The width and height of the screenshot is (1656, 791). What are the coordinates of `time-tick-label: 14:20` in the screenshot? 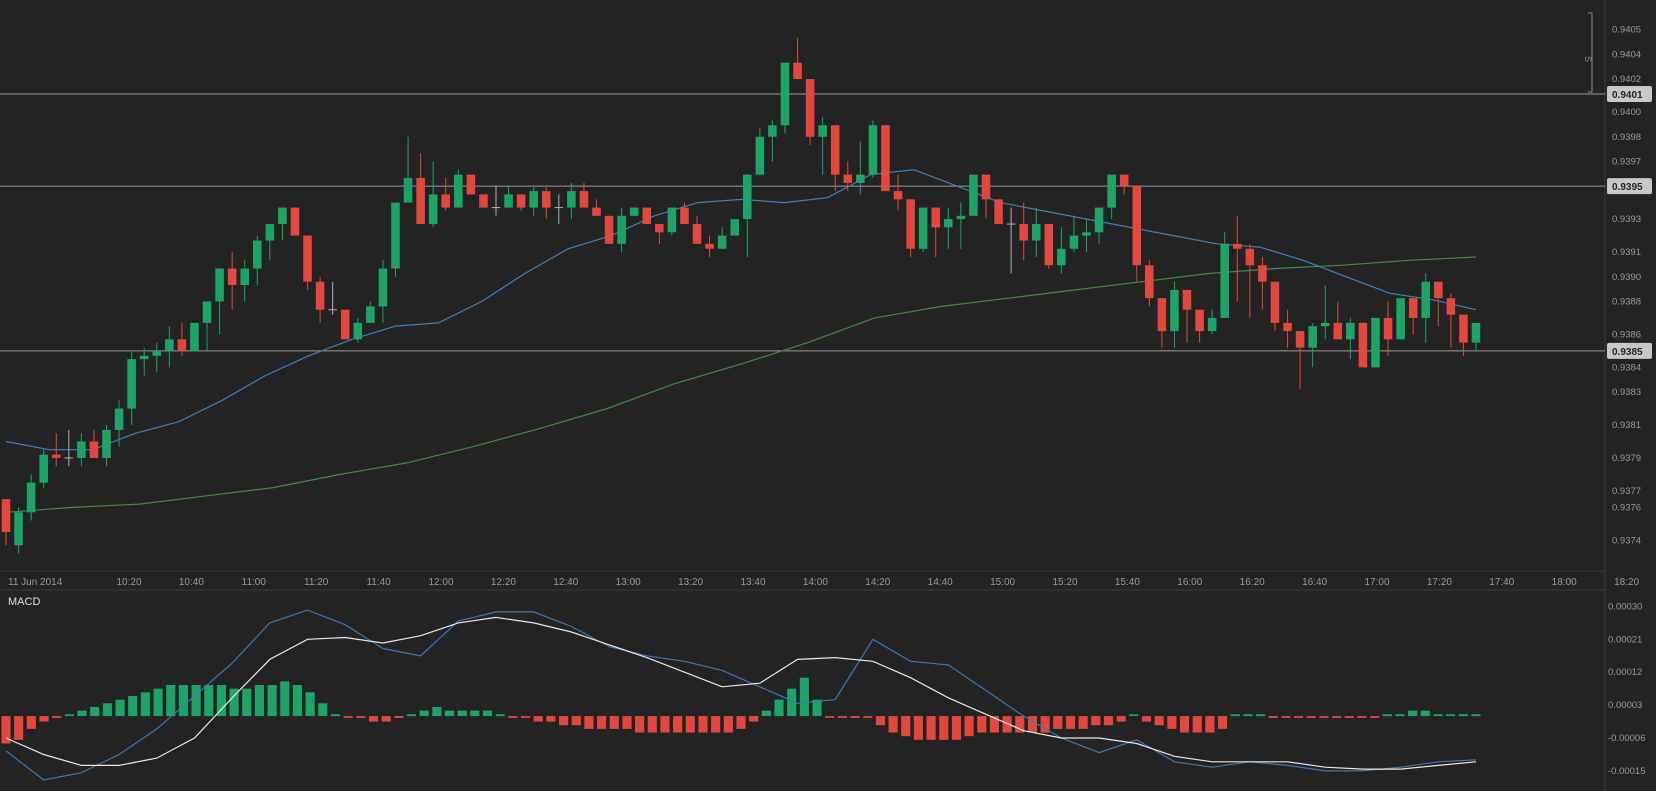 It's located at (877, 582).